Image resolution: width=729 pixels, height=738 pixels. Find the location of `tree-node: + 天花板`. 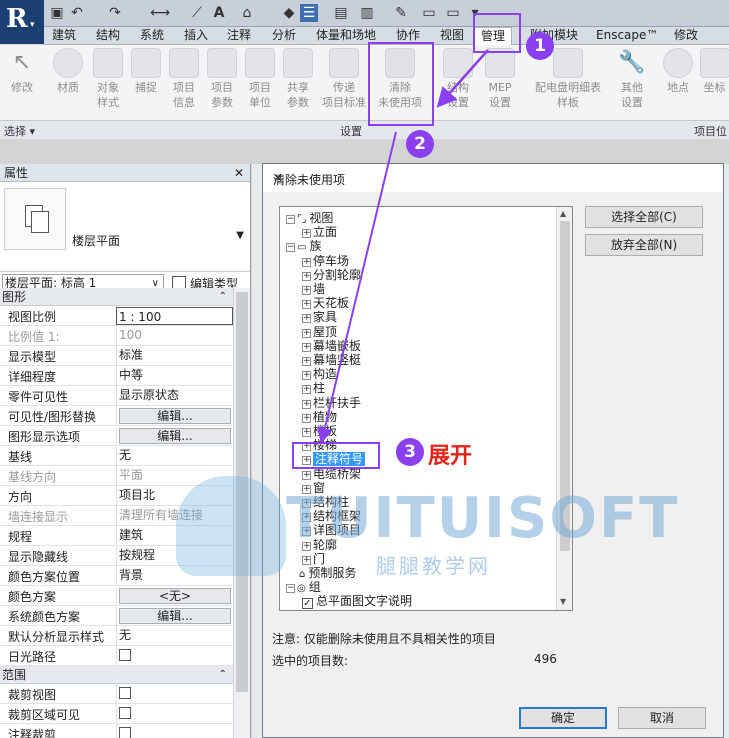

tree-node: + 天花板 is located at coordinates (325, 303).